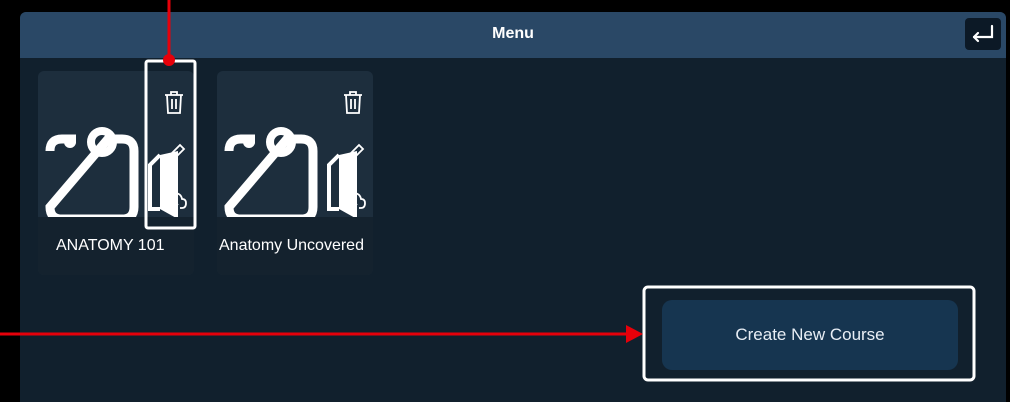  I want to click on page-title: Menu, so click(513, 33).